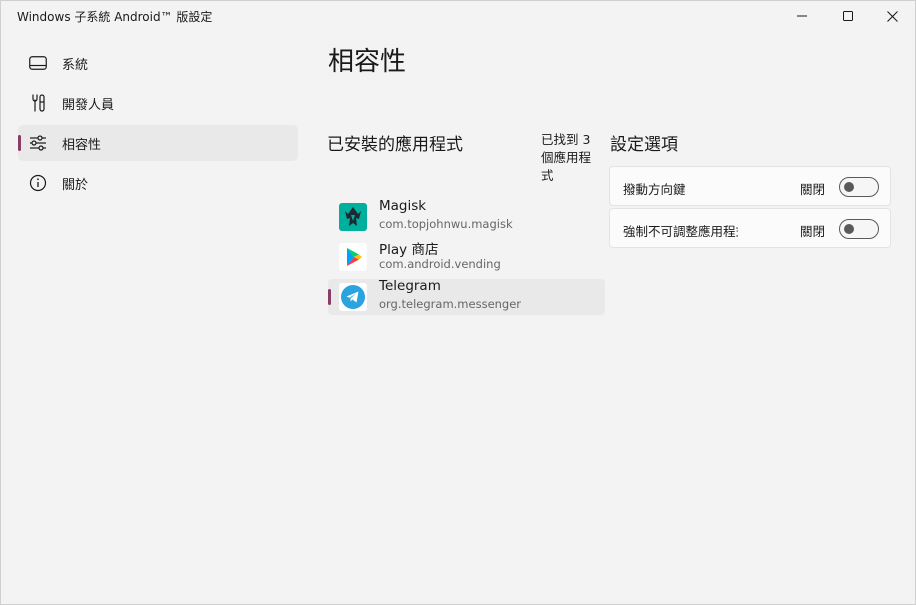 The height and width of the screenshot is (605, 916). I want to click on close-icon, so click(892, 16).